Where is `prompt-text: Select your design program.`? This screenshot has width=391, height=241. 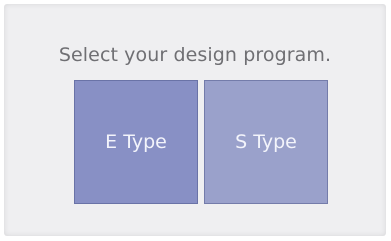 prompt-text: Select your design program. is located at coordinates (195, 55).